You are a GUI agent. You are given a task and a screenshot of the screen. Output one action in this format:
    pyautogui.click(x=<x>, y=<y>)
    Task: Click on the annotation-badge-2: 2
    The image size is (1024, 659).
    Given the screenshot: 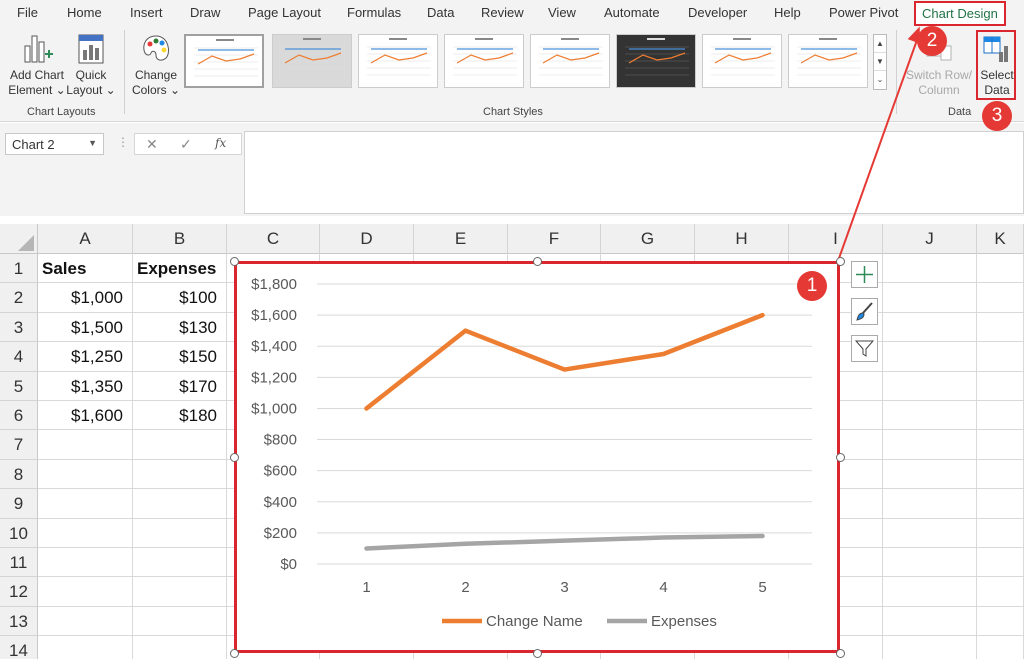 What is the action you would take?
    pyautogui.click(x=932, y=41)
    